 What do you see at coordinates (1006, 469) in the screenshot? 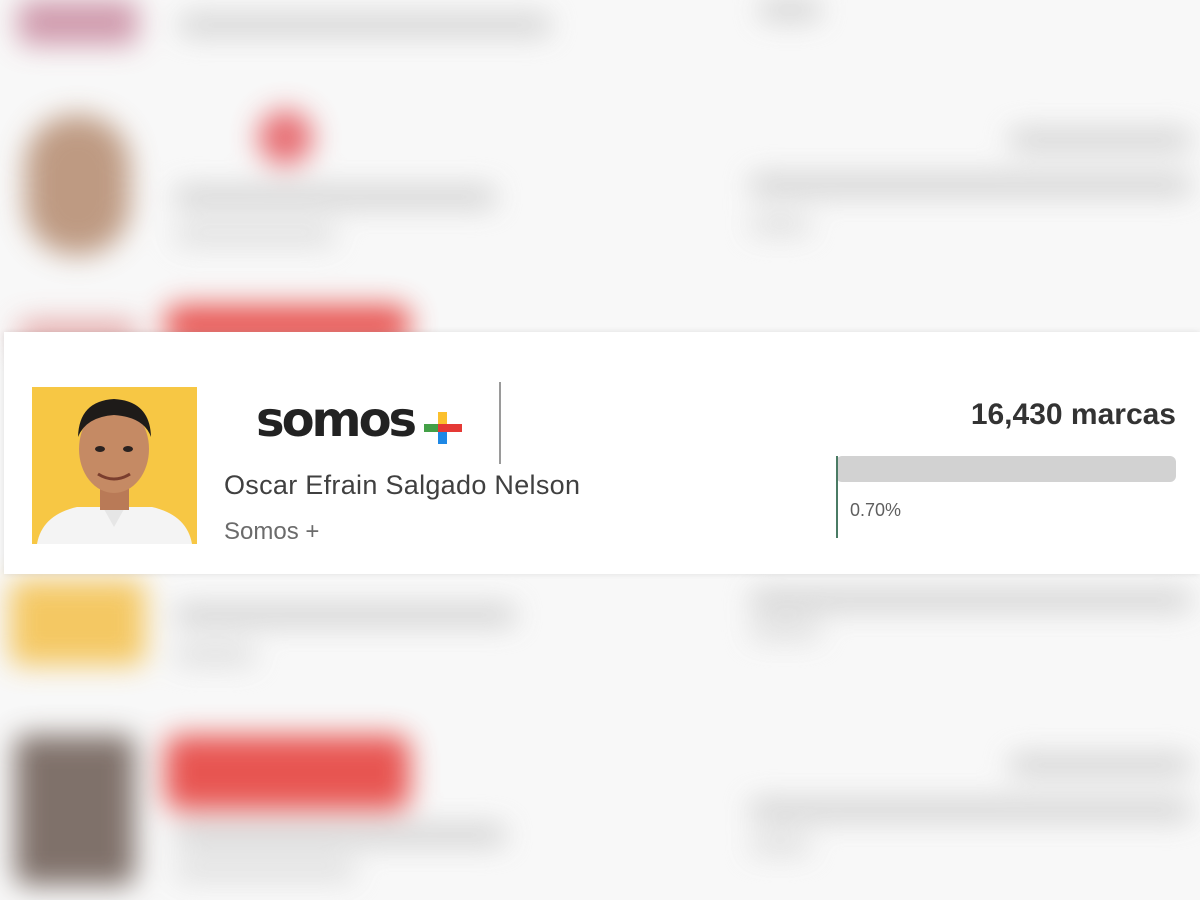
I see `vote-progress-bar` at bounding box center [1006, 469].